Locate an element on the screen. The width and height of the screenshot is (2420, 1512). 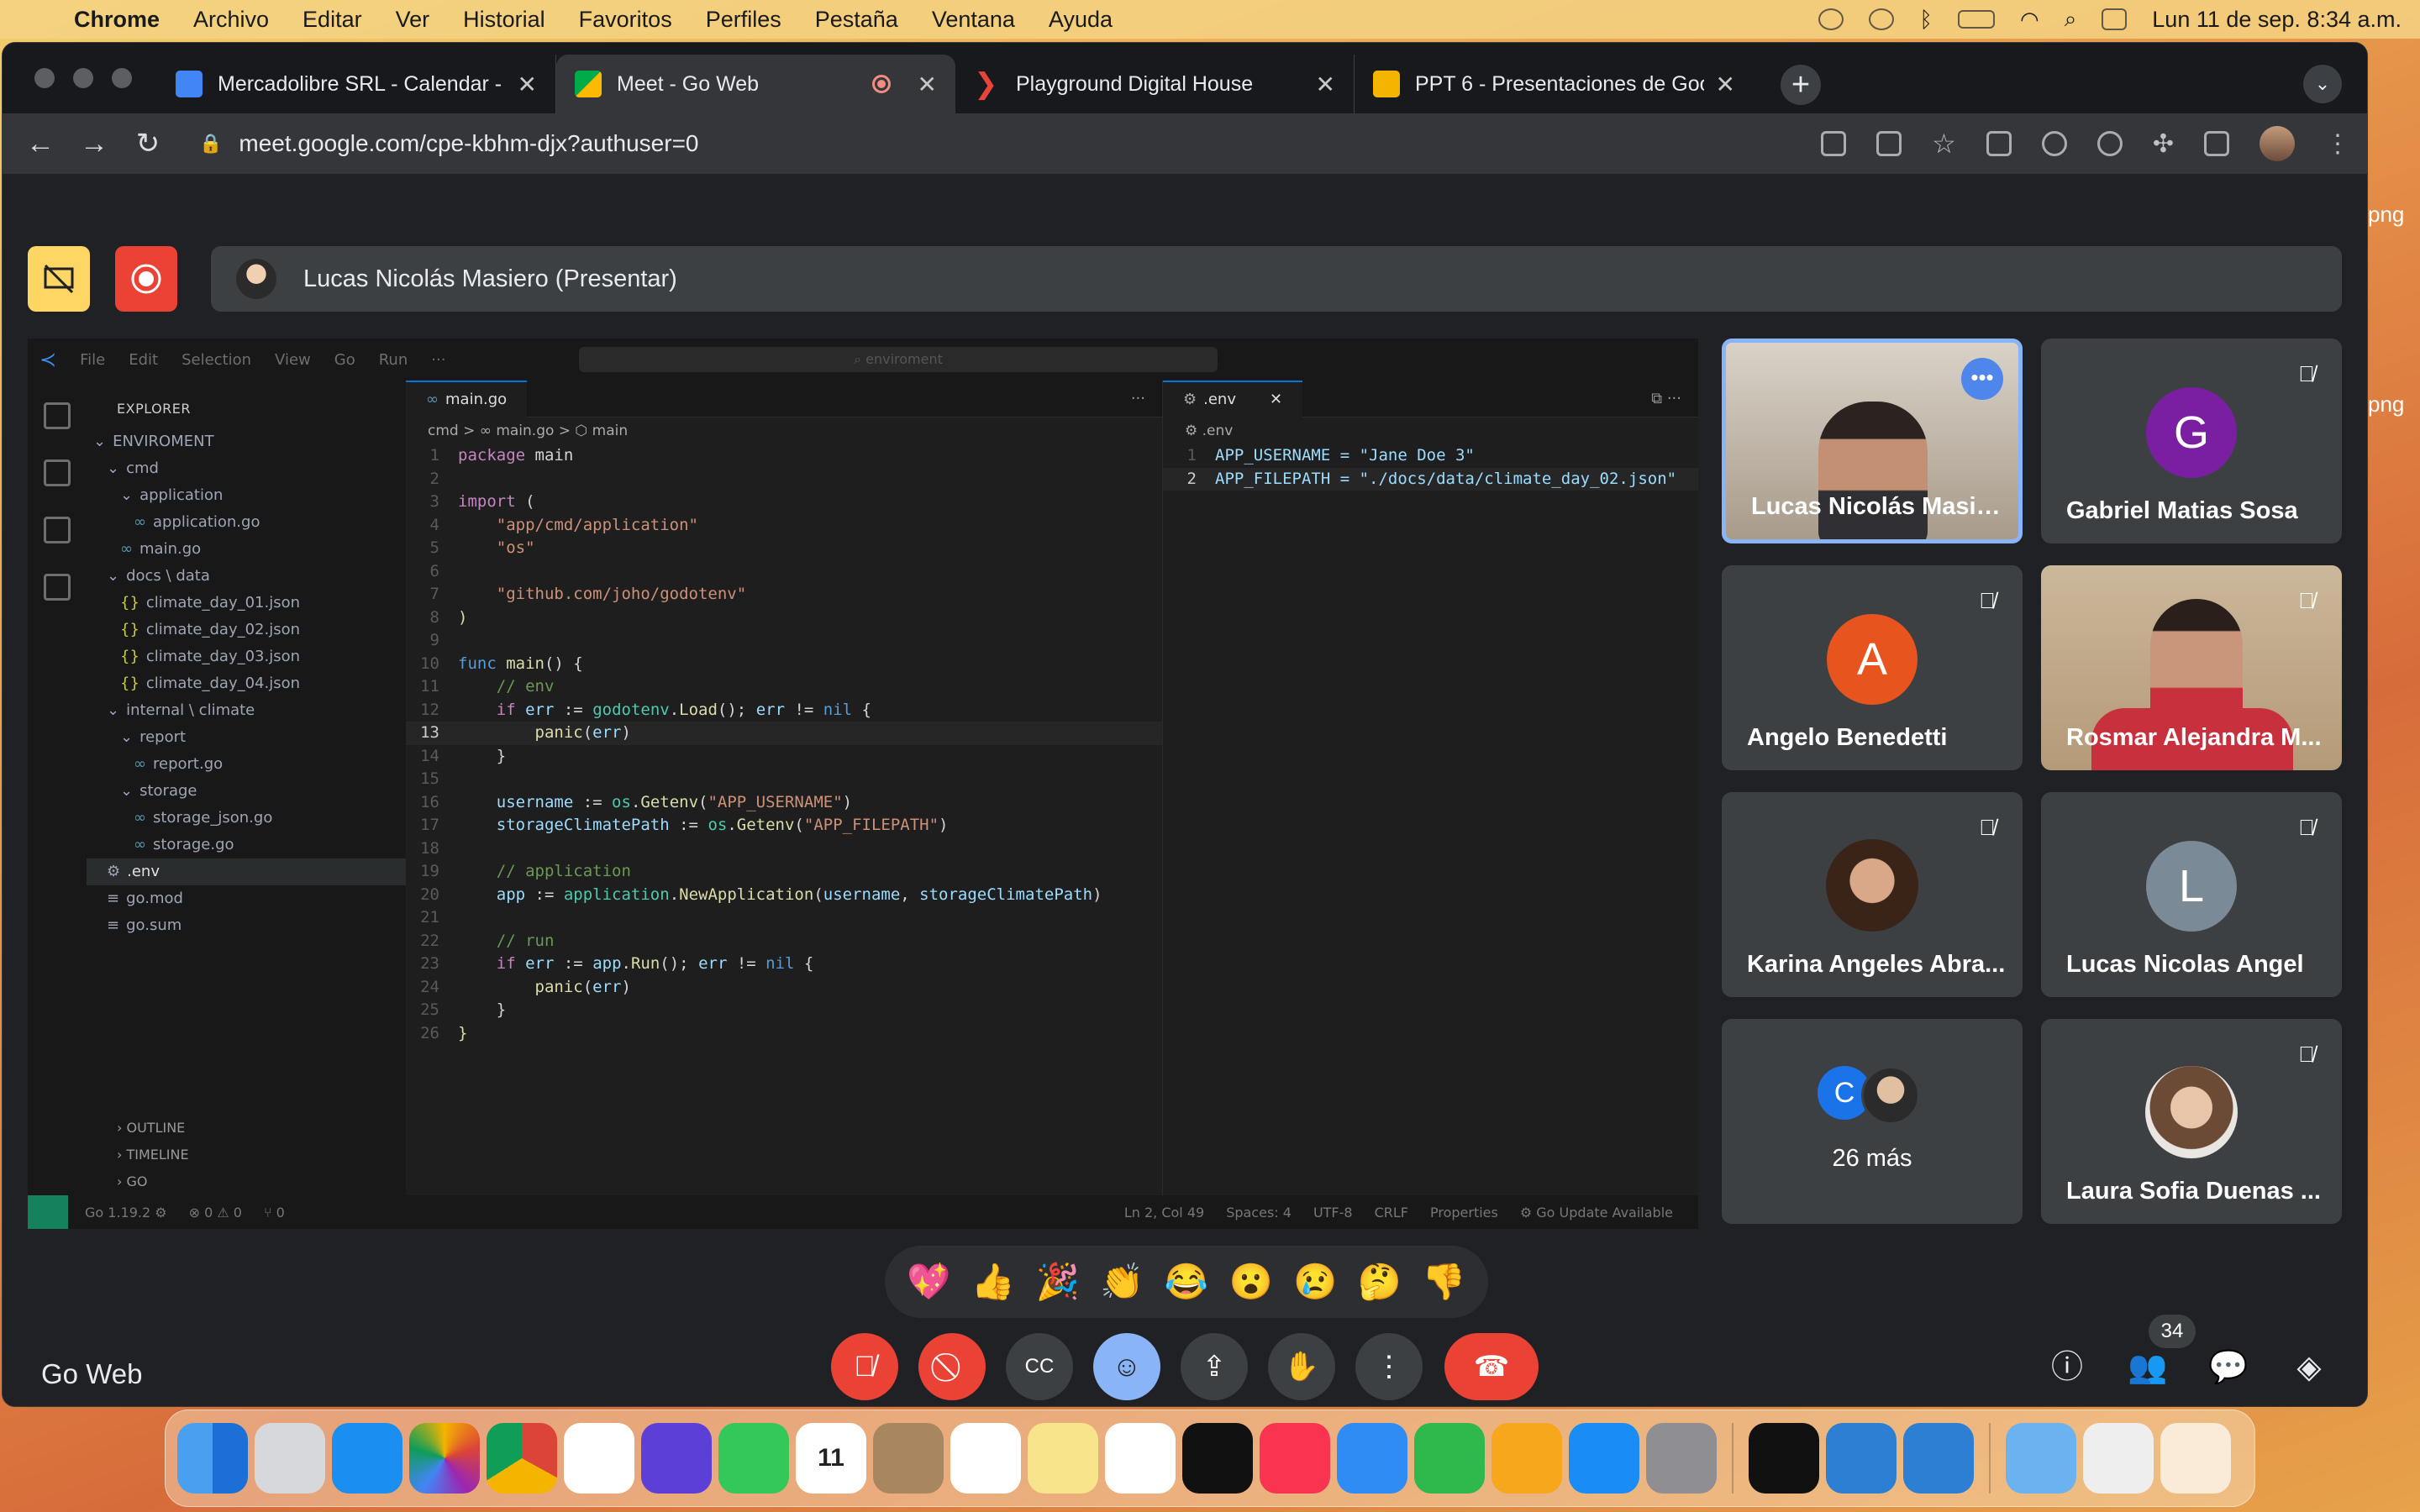
chrome-menu-icon: ⋮ is located at coordinates (2337, 144).